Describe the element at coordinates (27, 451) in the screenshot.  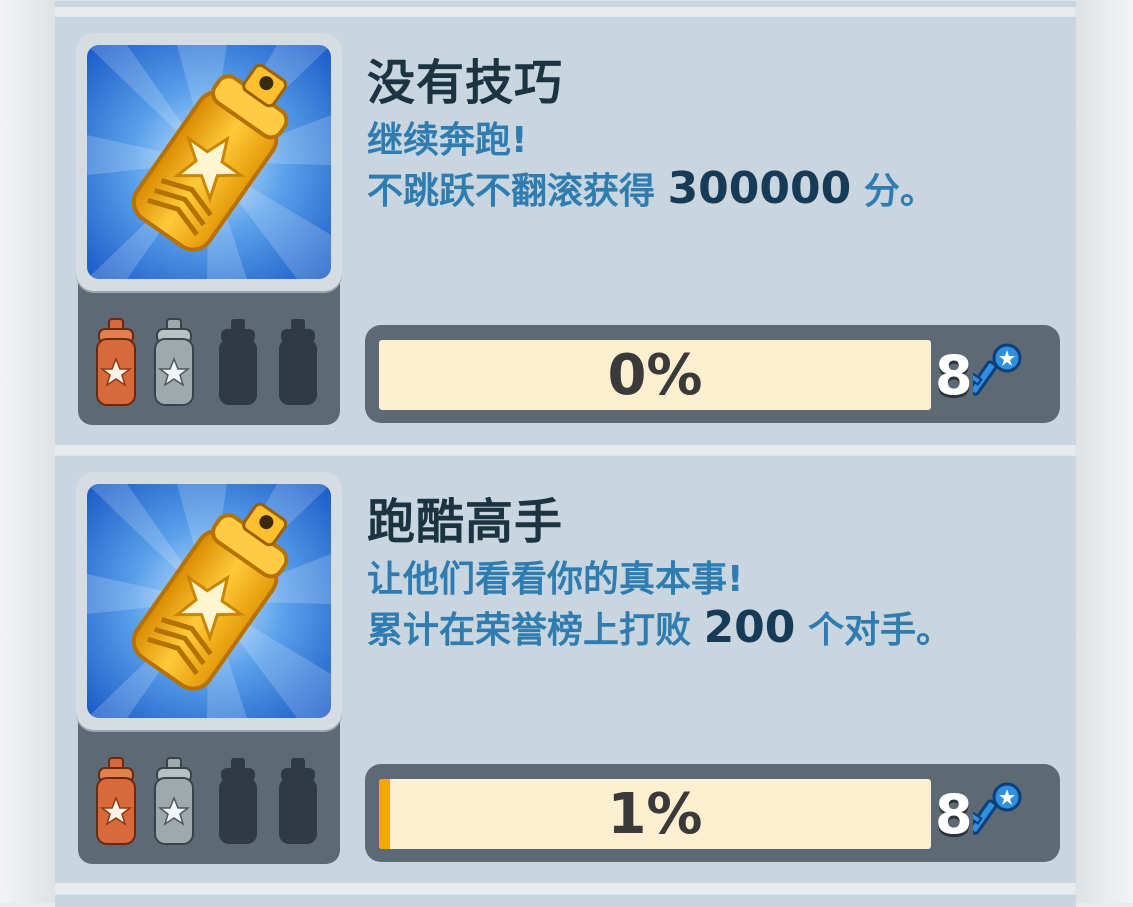
I see `screen-edge-left` at that location.